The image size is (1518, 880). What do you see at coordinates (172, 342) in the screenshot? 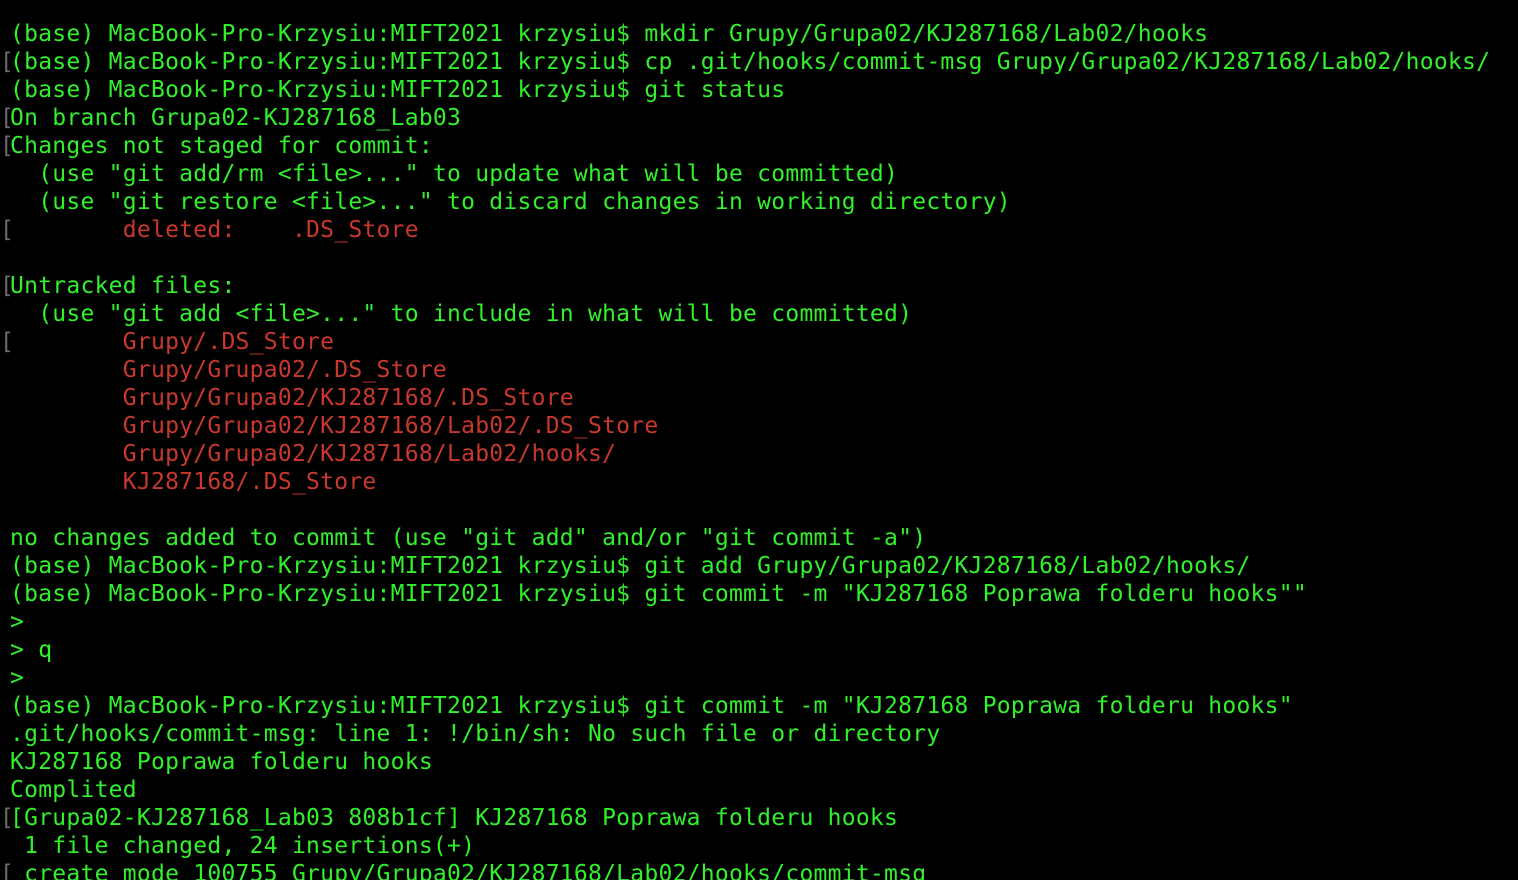
I see `line-text: Grupy/.DS_Store` at bounding box center [172, 342].